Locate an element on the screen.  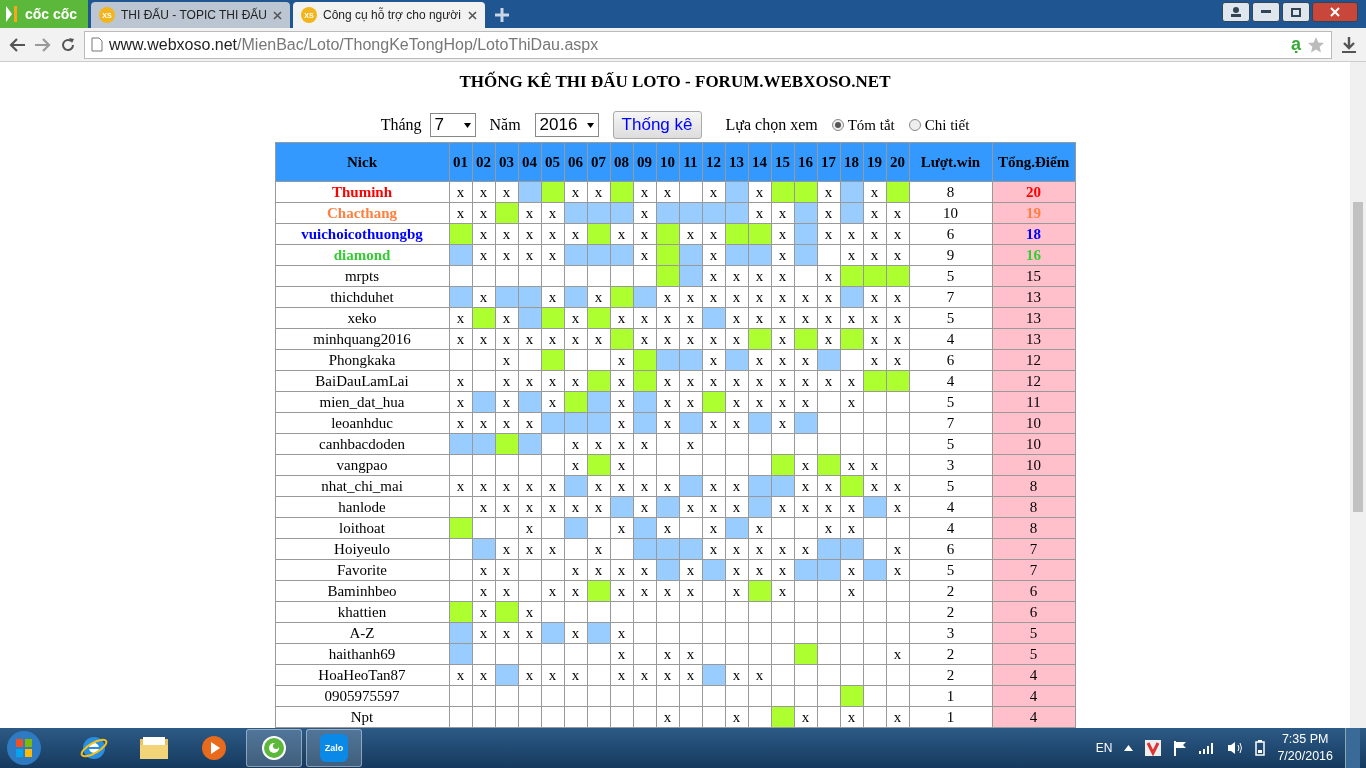
zalo-icon: Zalo is located at coordinates (334, 748).